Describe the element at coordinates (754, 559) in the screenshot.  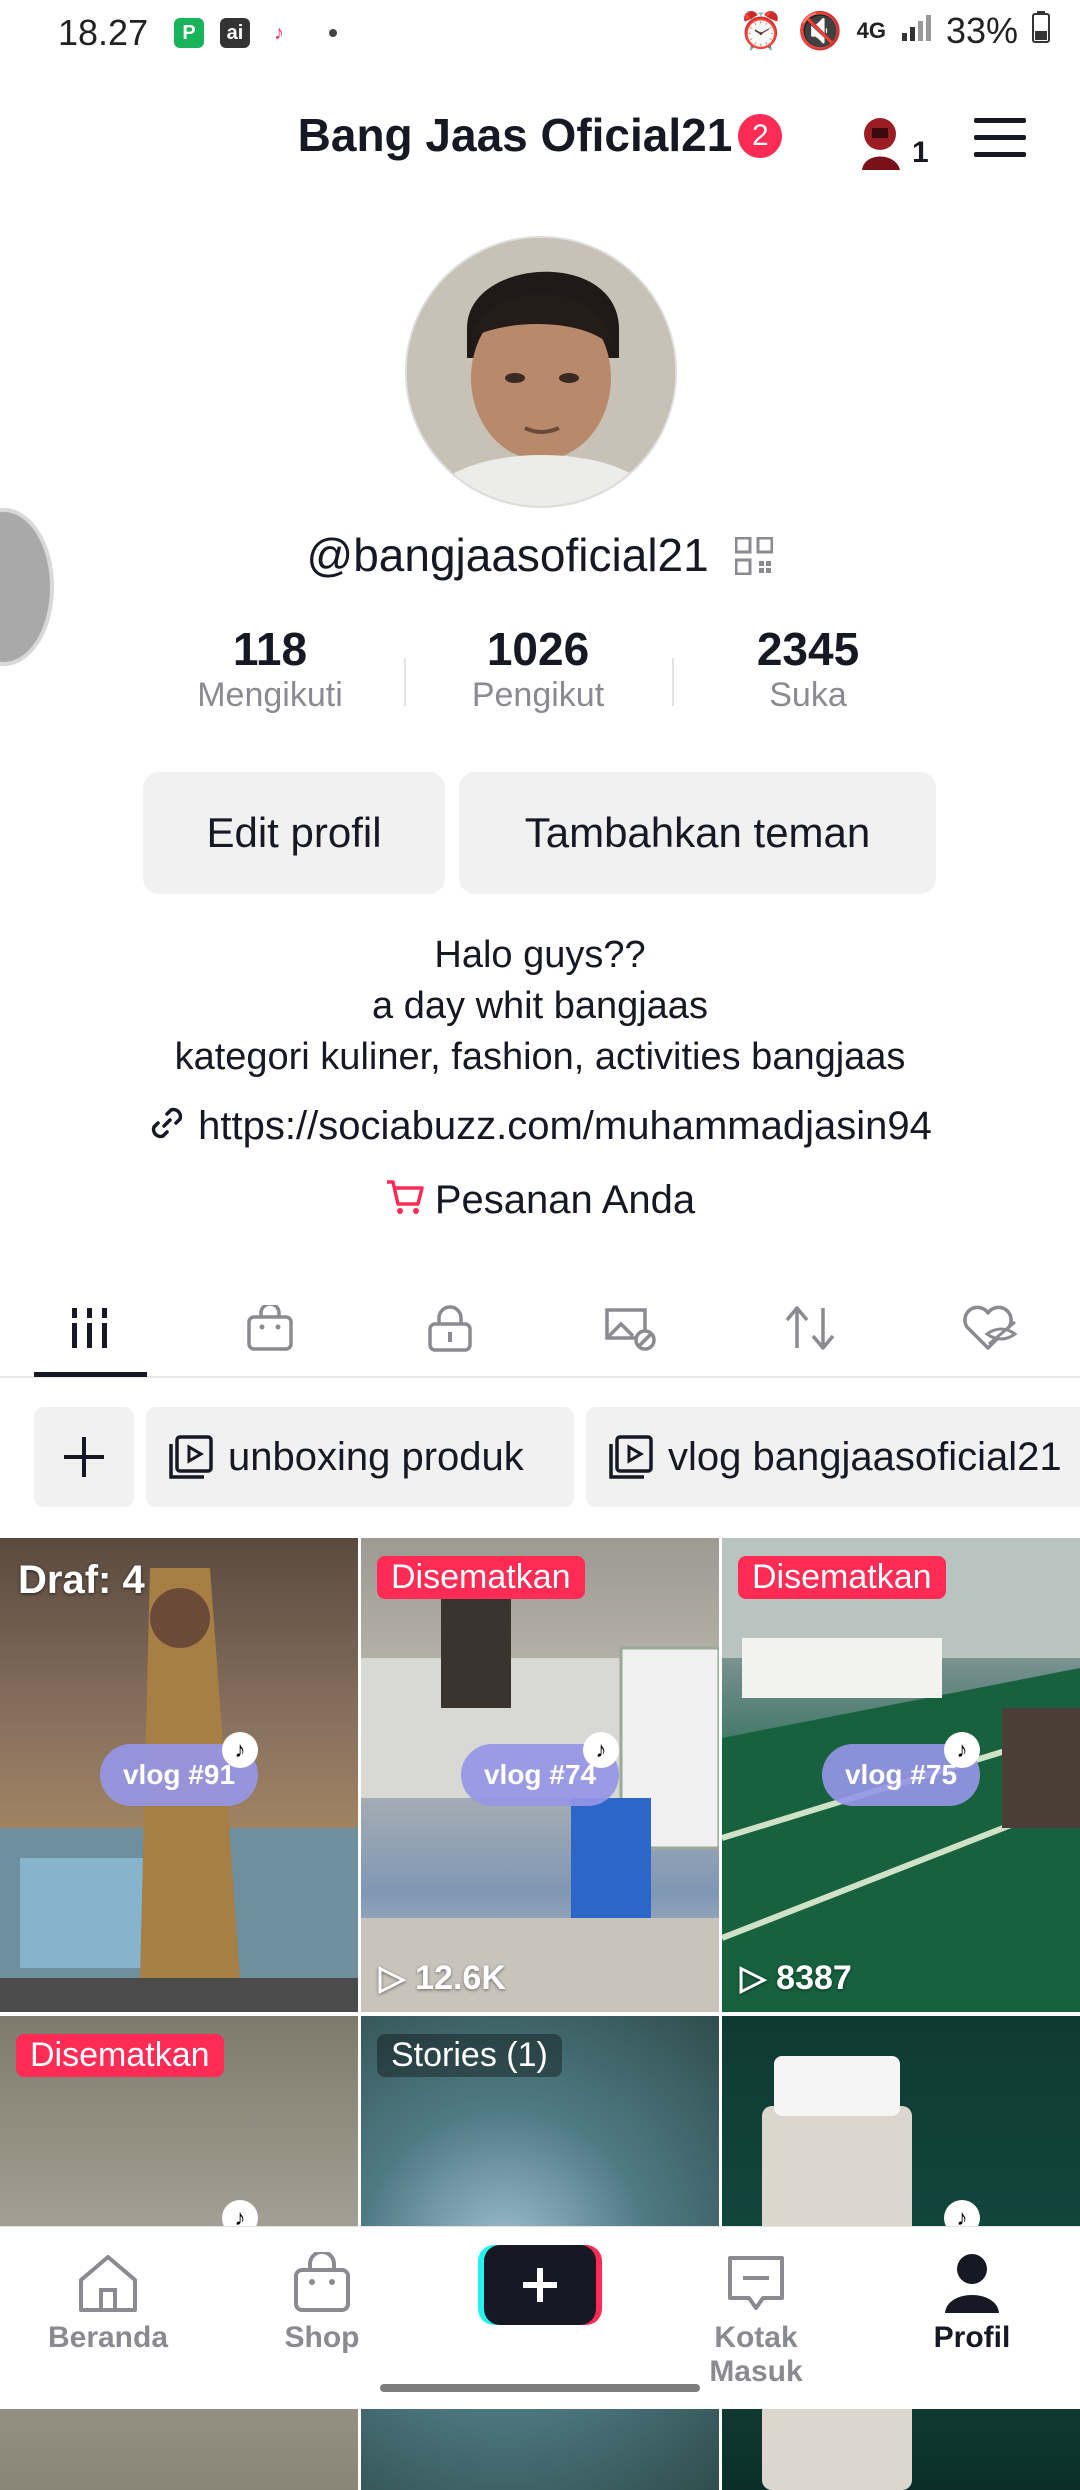
I see `qr-code-icon` at that location.